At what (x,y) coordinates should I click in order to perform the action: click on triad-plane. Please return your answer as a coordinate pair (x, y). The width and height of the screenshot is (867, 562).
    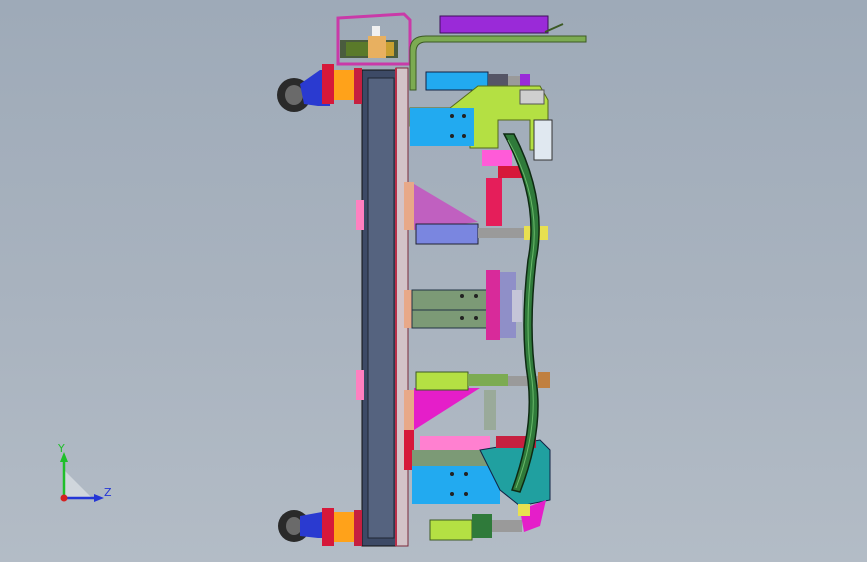
    Looking at the image, I should click on (78, 484).